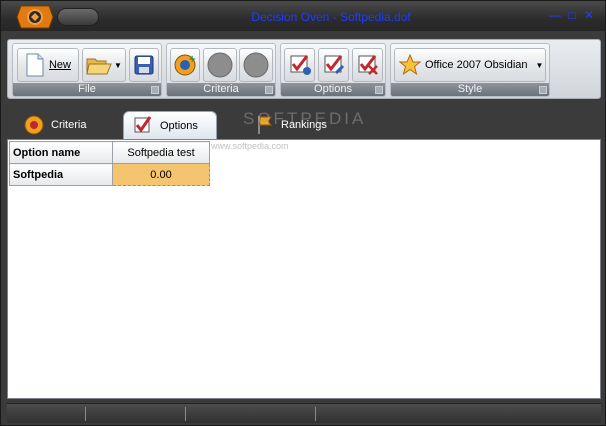 Image resolution: width=606 pixels, height=426 pixels. Describe the element at coordinates (539, 65) in the screenshot. I see `style-dropdown-arrow-icon: ▼` at that location.